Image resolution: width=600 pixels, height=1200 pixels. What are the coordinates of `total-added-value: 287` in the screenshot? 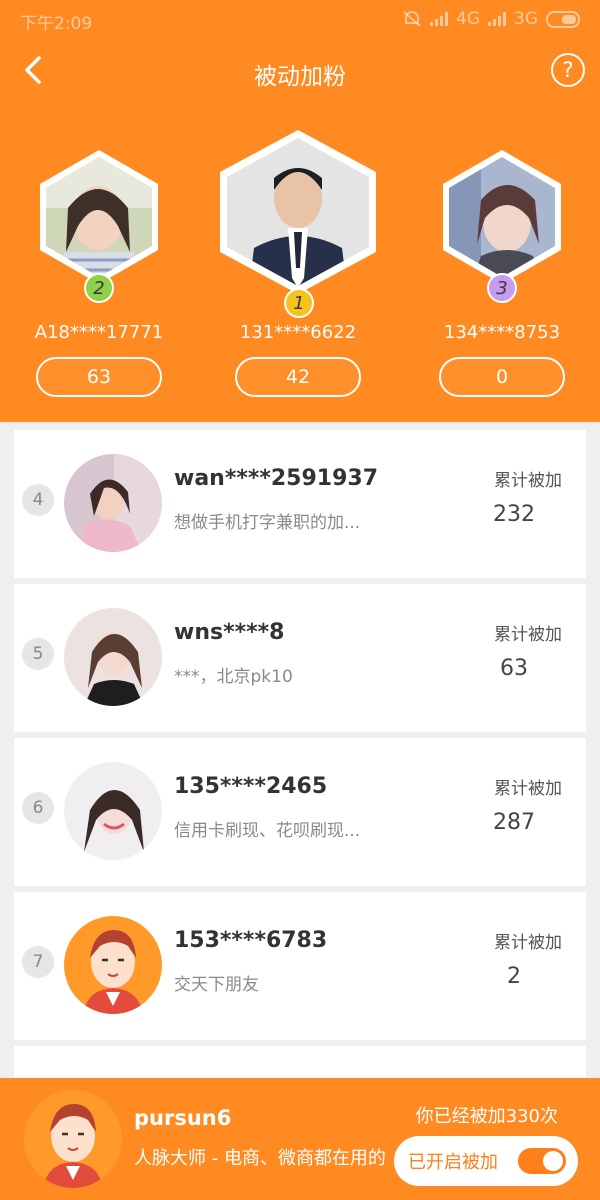 It's located at (514, 822).